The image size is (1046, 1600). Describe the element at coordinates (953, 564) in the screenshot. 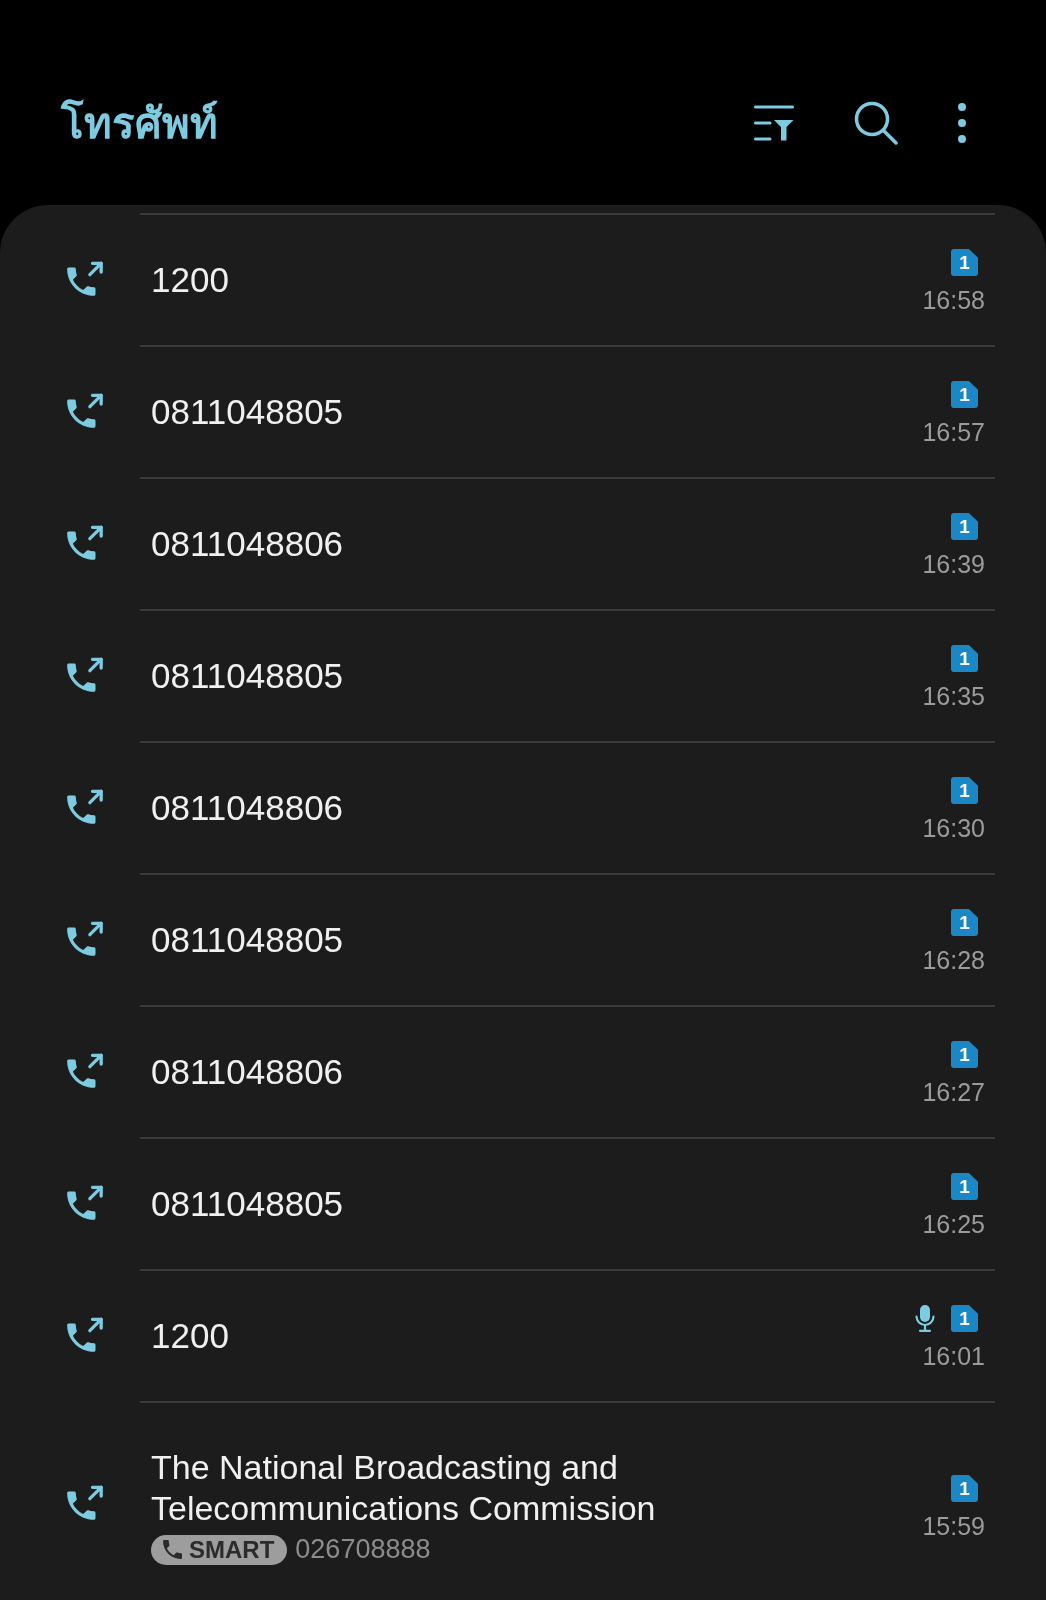

I see `call-time: 16:39` at that location.